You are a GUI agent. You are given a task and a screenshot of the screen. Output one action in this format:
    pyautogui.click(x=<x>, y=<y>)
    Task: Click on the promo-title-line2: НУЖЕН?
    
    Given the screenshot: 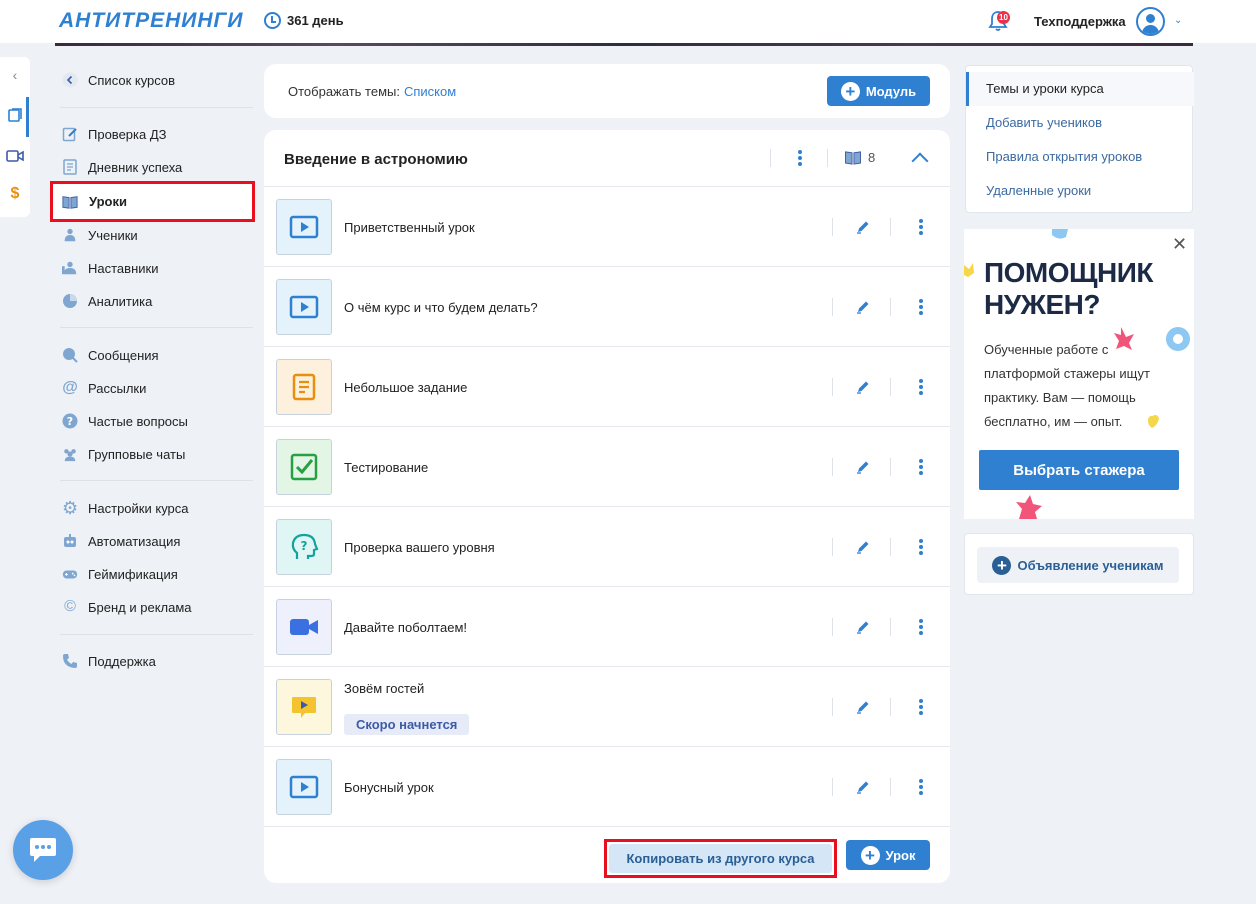 What is the action you would take?
    pyautogui.click(x=1042, y=304)
    